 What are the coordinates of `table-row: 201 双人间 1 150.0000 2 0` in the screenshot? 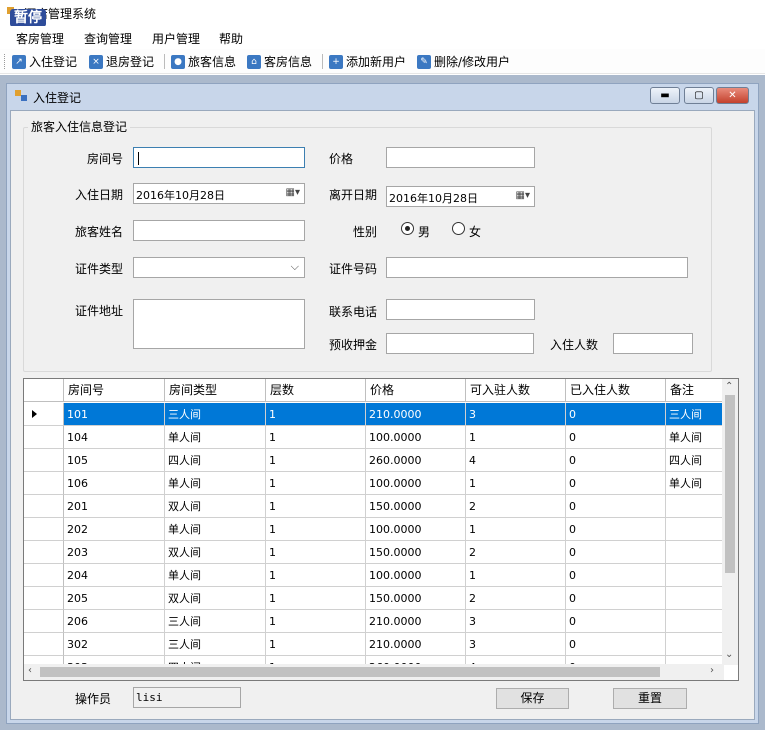 It's located at (374, 506).